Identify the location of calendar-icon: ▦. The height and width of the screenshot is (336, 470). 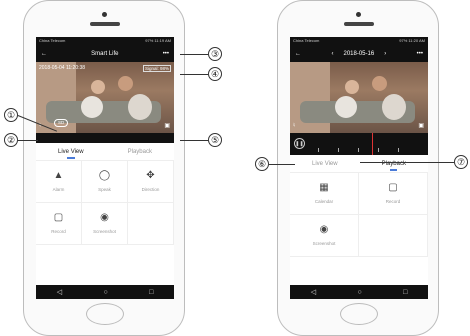
(324, 187).